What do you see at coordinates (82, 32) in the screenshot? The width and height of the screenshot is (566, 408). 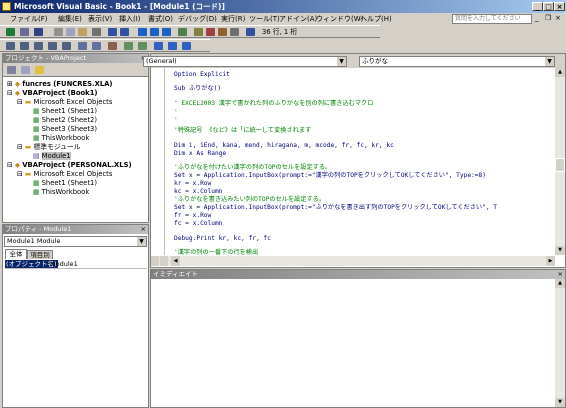 I see `paste-icon` at bounding box center [82, 32].